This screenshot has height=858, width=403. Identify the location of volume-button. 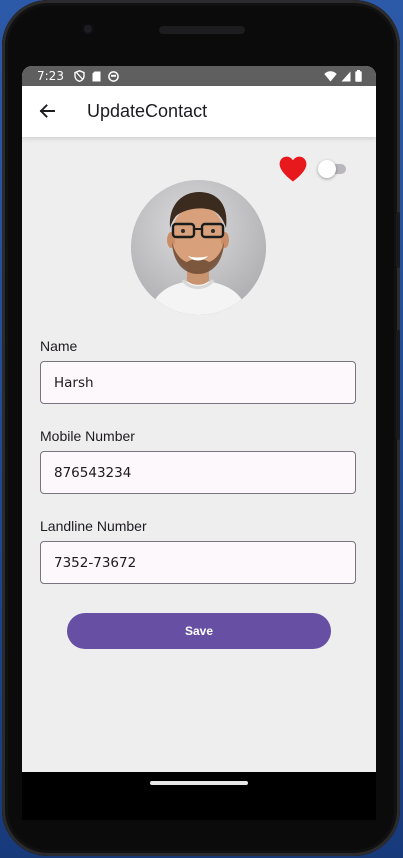
(398, 240).